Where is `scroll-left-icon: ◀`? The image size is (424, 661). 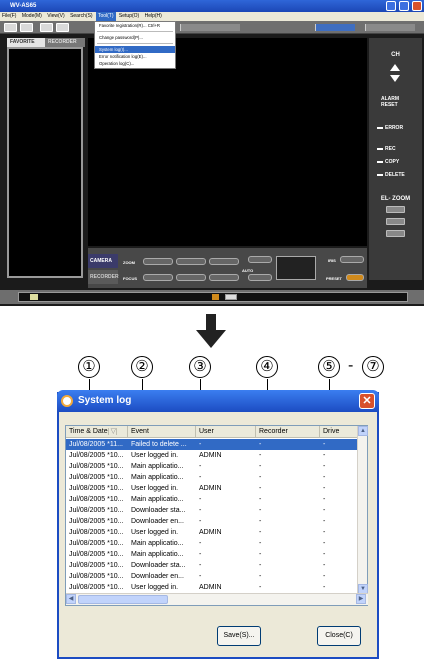 scroll-left-icon: ◀ is located at coordinates (71, 599).